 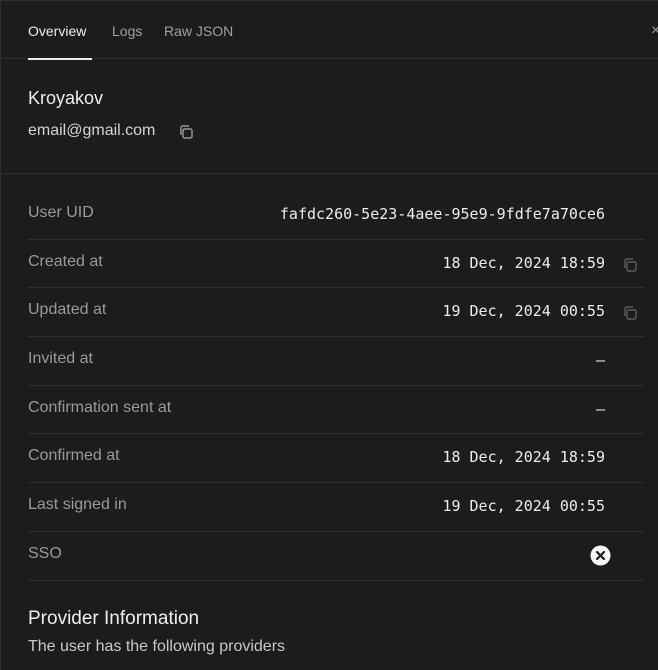 What do you see at coordinates (60, 359) in the screenshot?
I see `detail-label: Invited at` at bounding box center [60, 359].